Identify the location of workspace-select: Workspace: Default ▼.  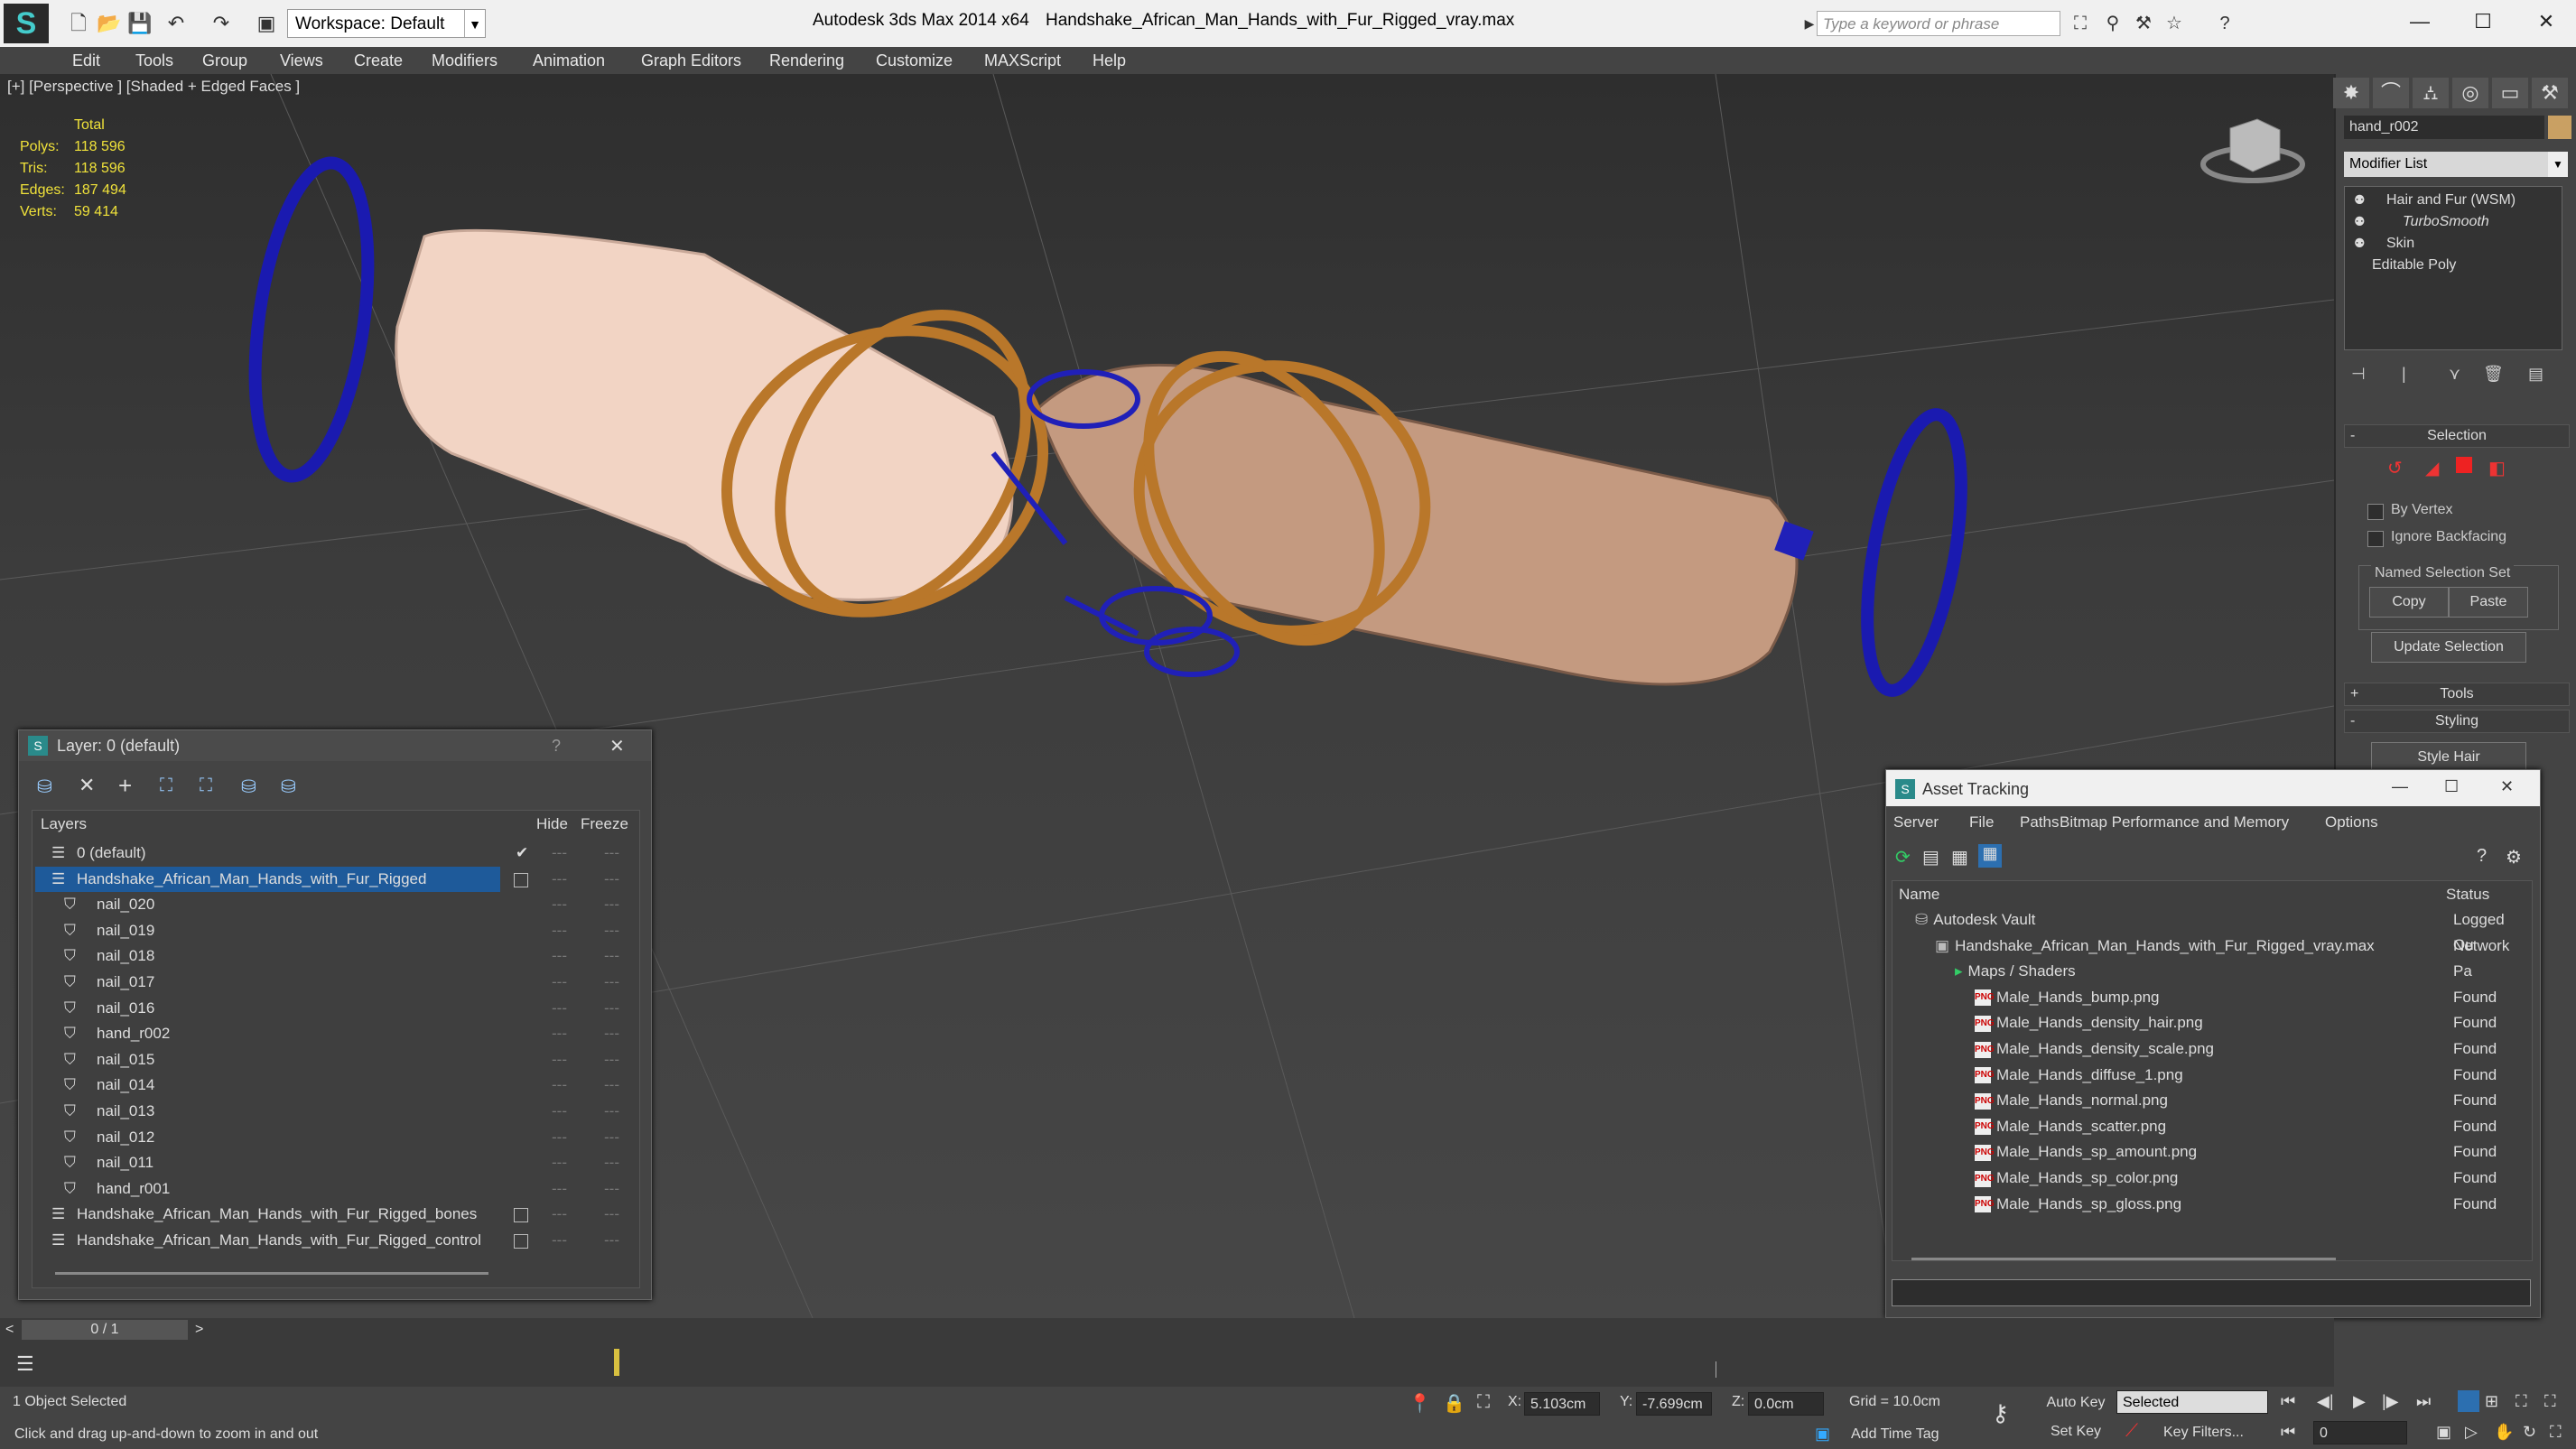
(386, 23).